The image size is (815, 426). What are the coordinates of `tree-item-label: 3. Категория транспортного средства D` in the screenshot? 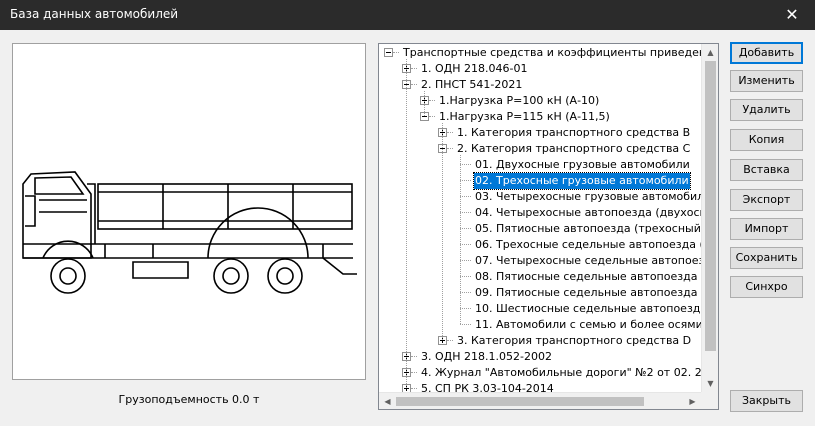 It's located at (574, 340).